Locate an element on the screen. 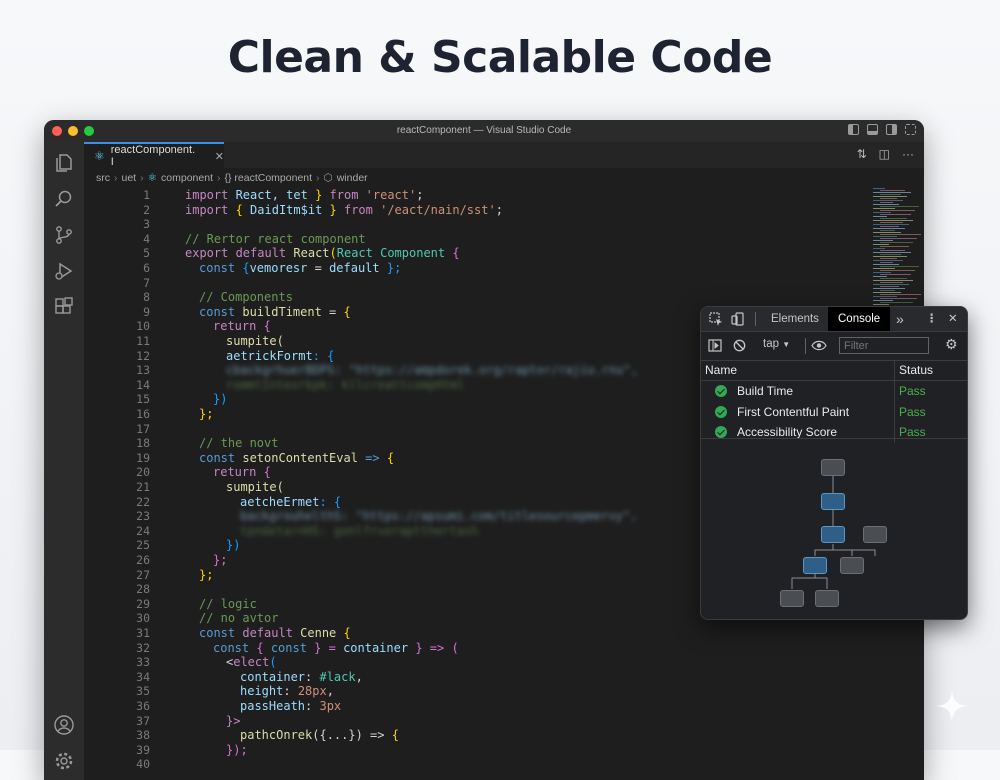 The width and height of the screenshot is (1000, 780). react-file-icon: ⚛ is located at coordinates (99, 156).